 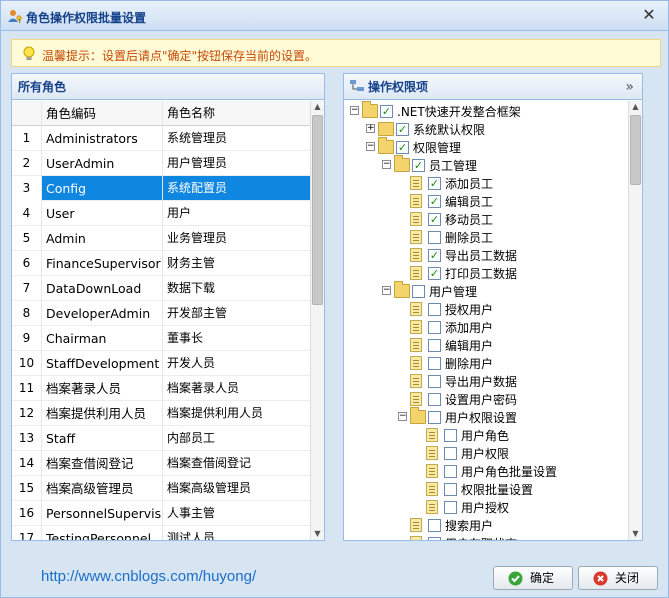 What do you see at coordinates (469, 526) in the screenshot?
I see `tree-node-label: 搜索用户` at bounding box center [469, 526].